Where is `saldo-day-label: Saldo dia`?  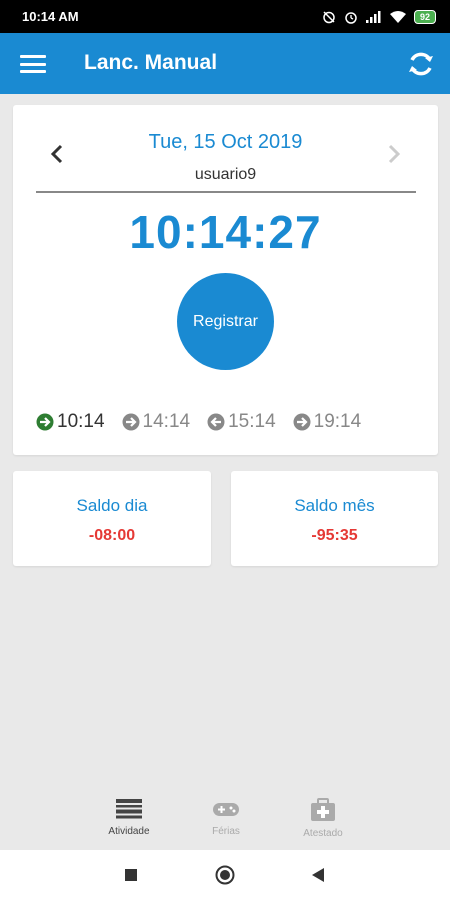
saldo-day-label: Saldo dia is located at coordinates (112, 505).